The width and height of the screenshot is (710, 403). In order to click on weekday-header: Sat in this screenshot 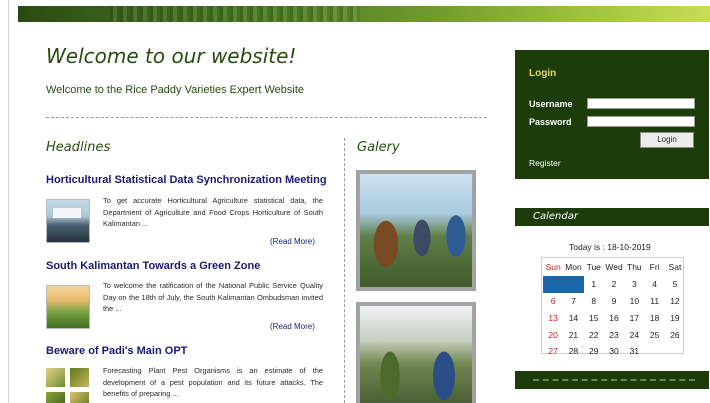, I will do `click(675, 267)`.